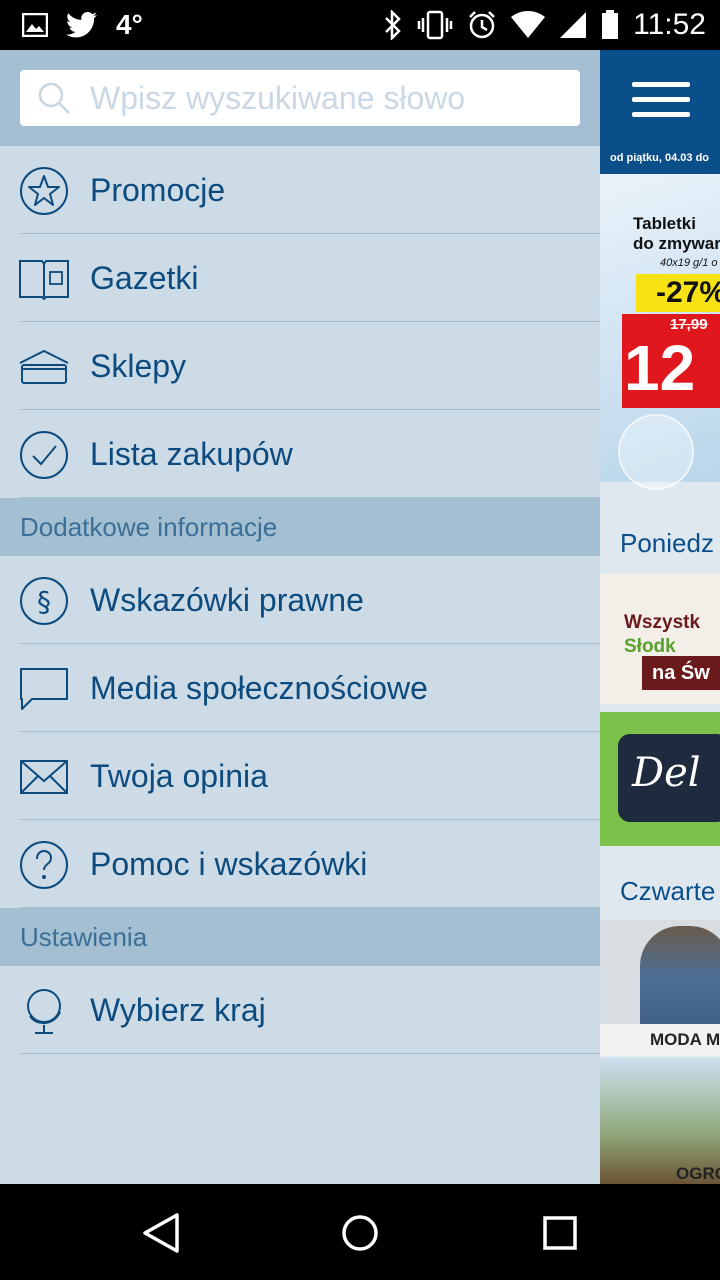 This screenshot has height=1280, width=720. Describe the element at coordinates (330, 98) in the screenshot. I see `search-input` at that location.